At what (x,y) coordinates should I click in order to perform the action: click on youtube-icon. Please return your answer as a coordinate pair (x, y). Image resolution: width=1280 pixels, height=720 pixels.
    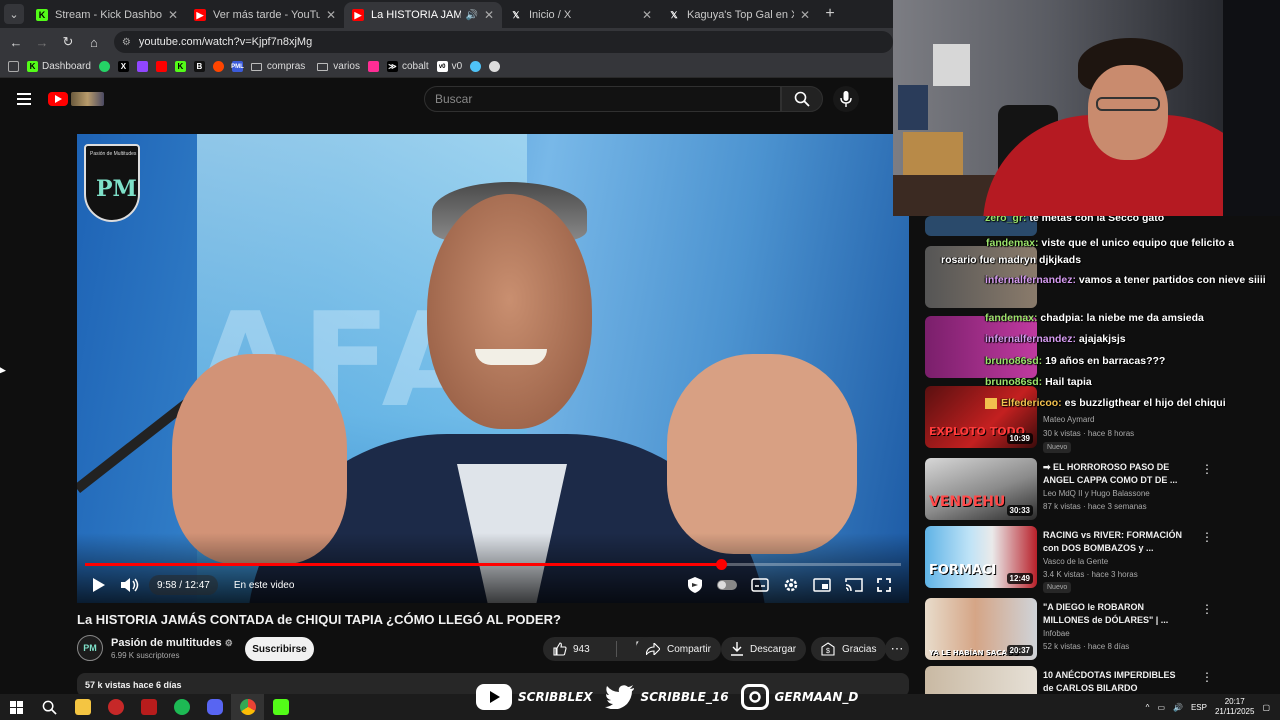
    Looking at the image, I should click on (161, 66).